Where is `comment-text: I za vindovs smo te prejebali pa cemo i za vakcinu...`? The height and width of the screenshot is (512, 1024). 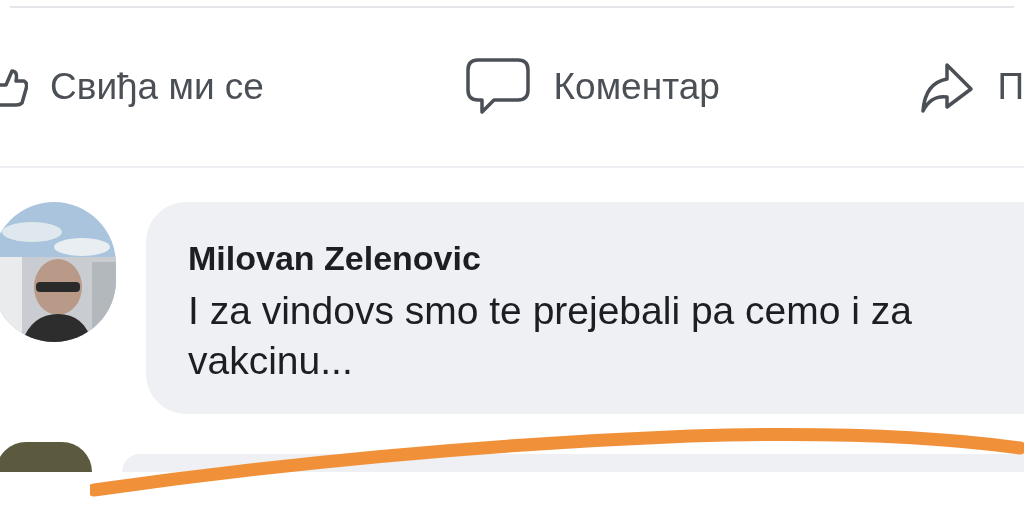
comment-text: I za vindovs smo te prejebali pa cemo i za vakcinu... is located at coordinates (550, 336).